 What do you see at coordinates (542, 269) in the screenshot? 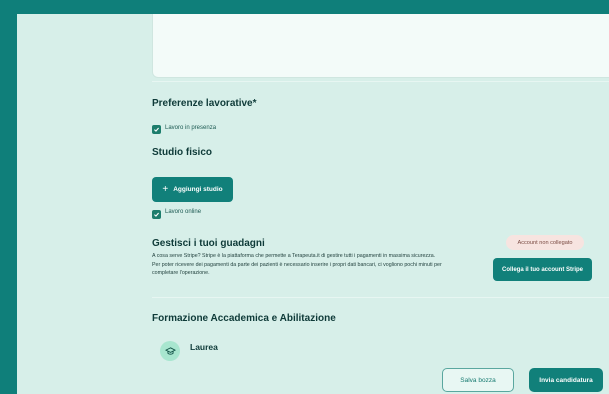
I see `connect-stripe-button: Collega il tuo account Stripe` at bounding box center [542, 269].